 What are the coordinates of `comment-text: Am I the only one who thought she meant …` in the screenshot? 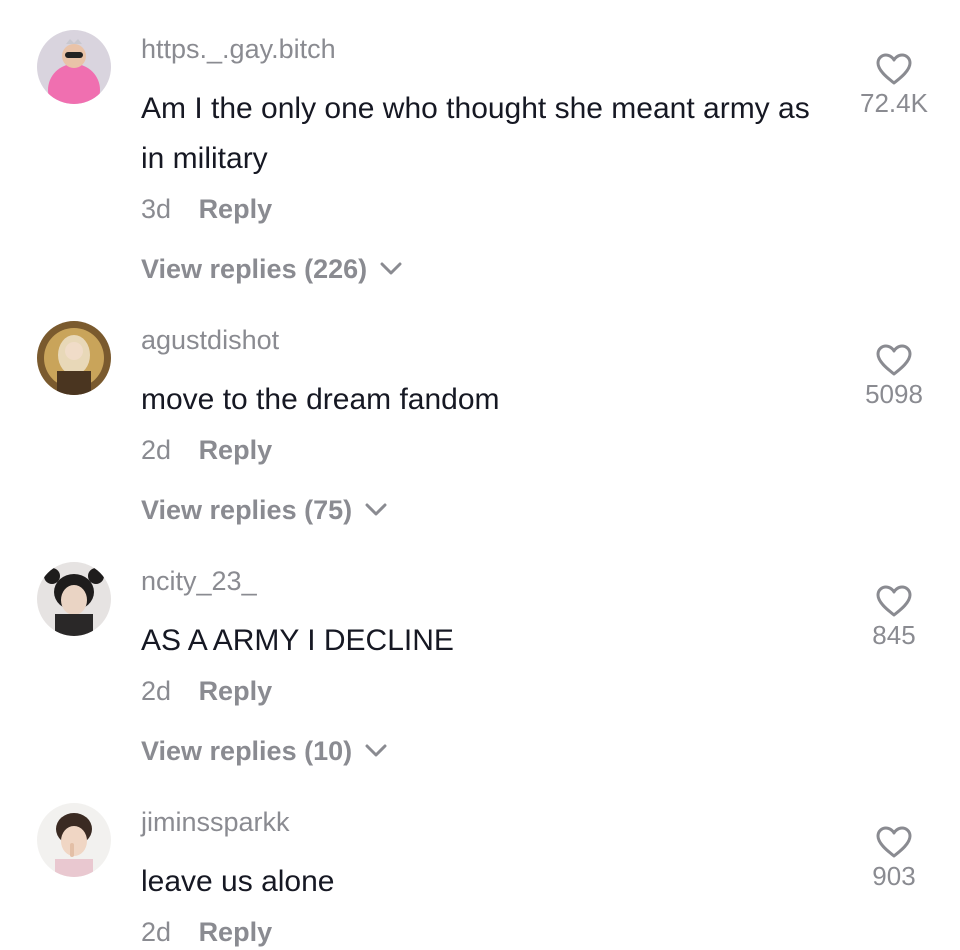 It's located at (475, 133).